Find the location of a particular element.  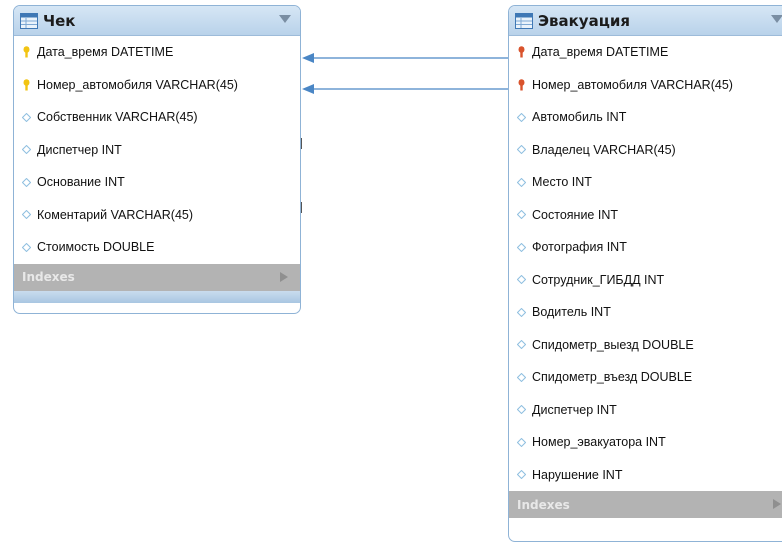

table-footer is located at coordinates (157, 296).